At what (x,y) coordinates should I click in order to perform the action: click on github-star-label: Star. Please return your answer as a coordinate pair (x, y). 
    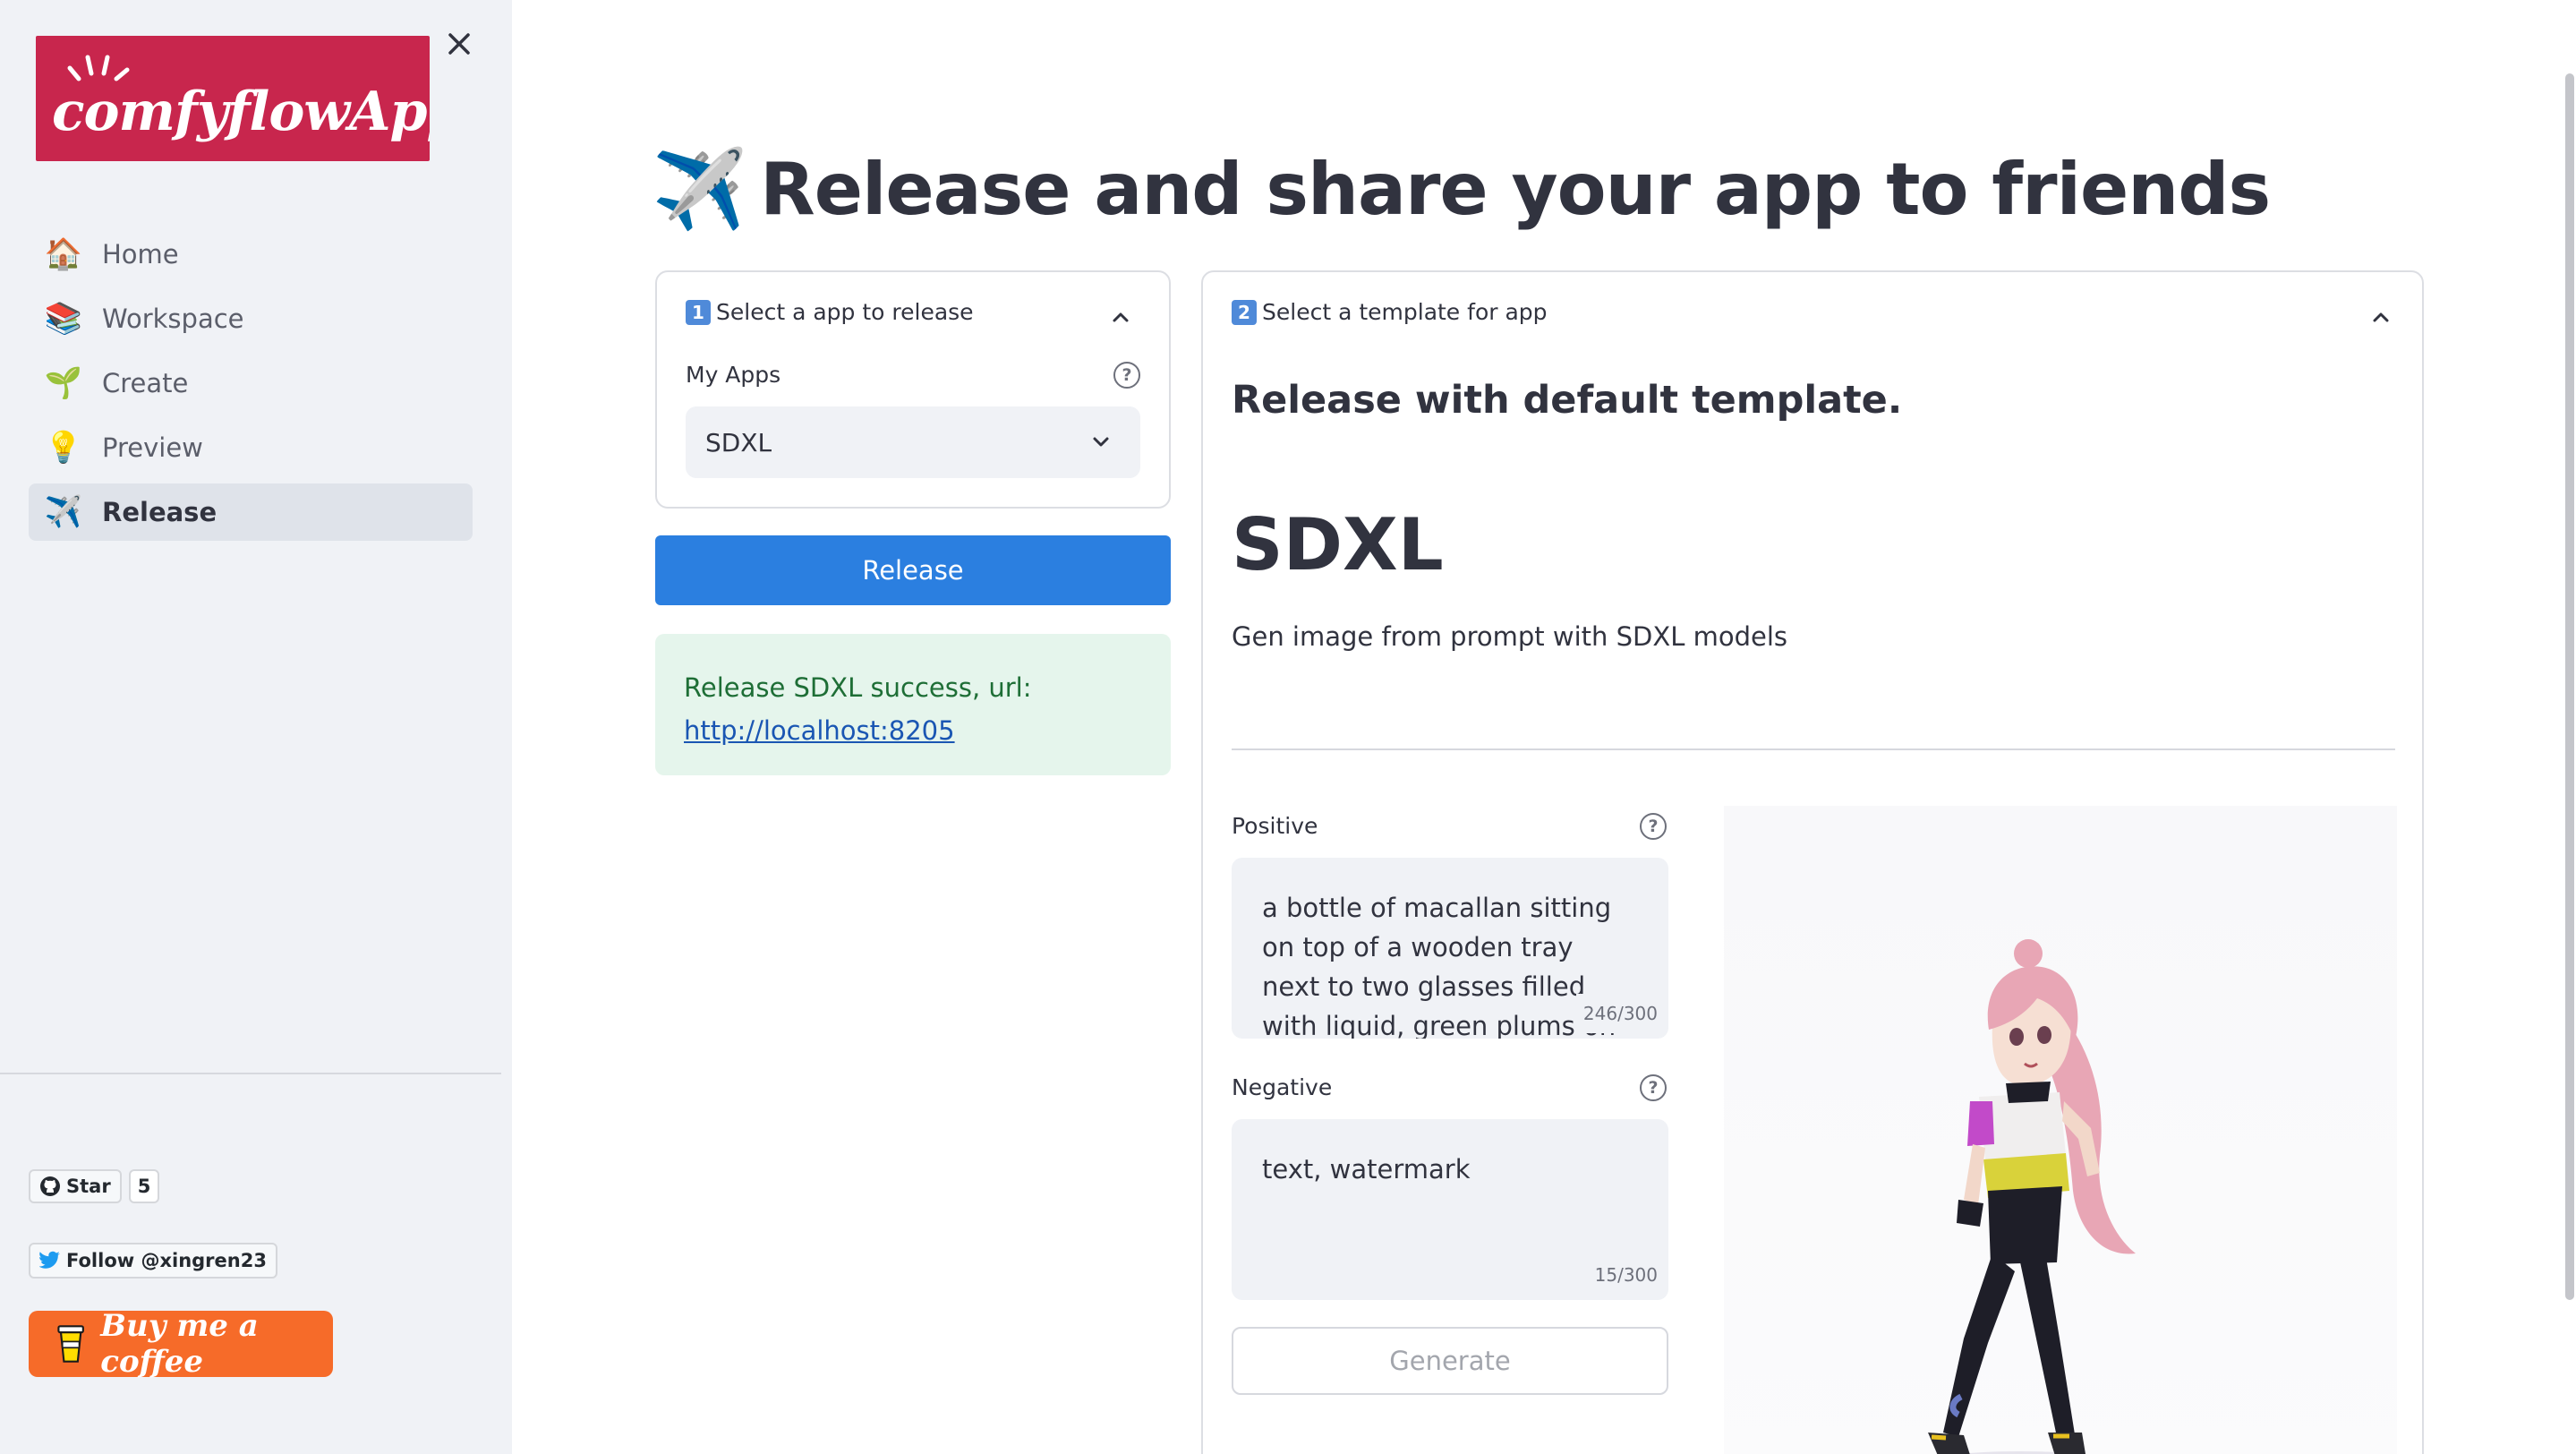
    Looking at the image, I should click on (88, 1186).